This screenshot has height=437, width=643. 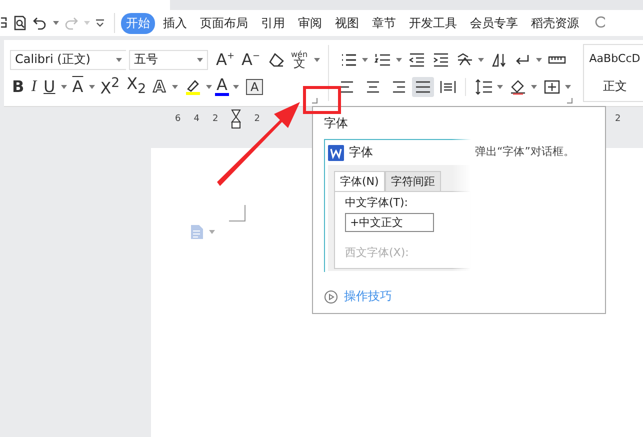 What do you see at coordinates (322, 100) in the screenshot?
I see `annotation-highlight-box` at bounding box center [322, 100].